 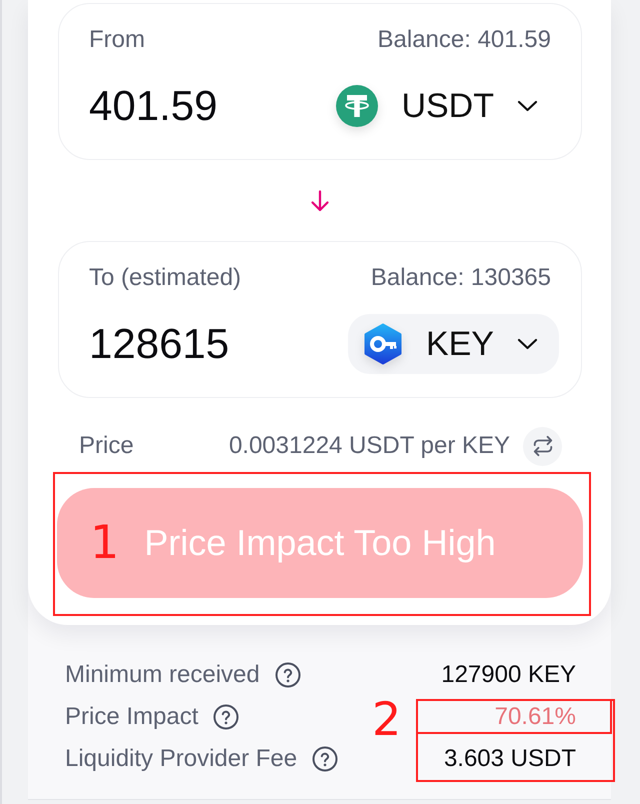 I want to click on annotation-number: 1, so click(x=105, y=542).